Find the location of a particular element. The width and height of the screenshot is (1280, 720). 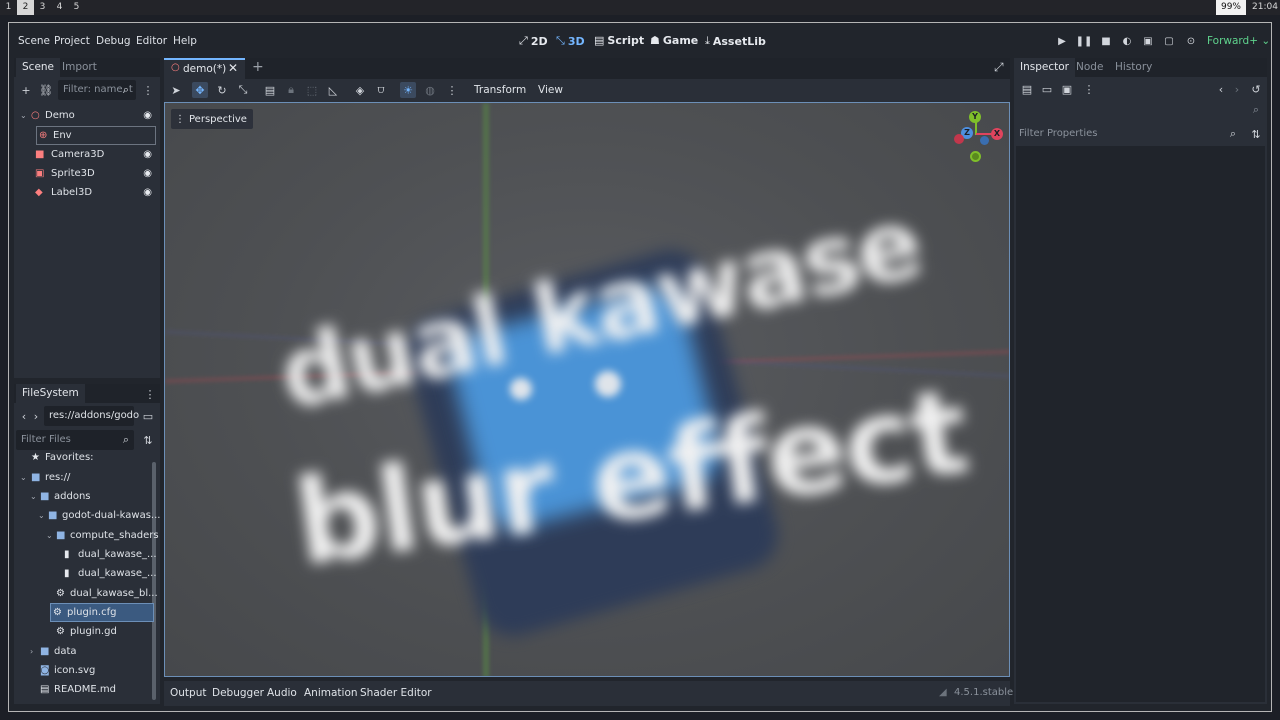

workspace-3: 3 is located at coordinates (42, 7).